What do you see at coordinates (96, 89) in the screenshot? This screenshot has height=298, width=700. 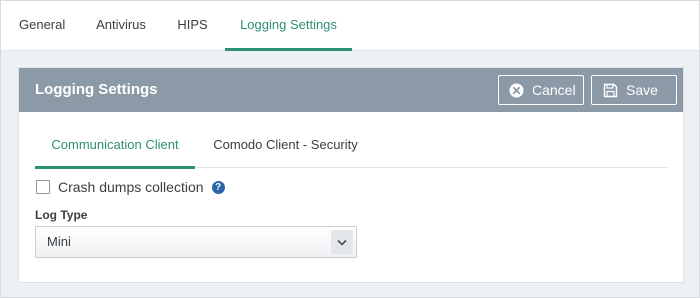 I see `panel-title: Logging Settings` at bounding box center [96, 89].